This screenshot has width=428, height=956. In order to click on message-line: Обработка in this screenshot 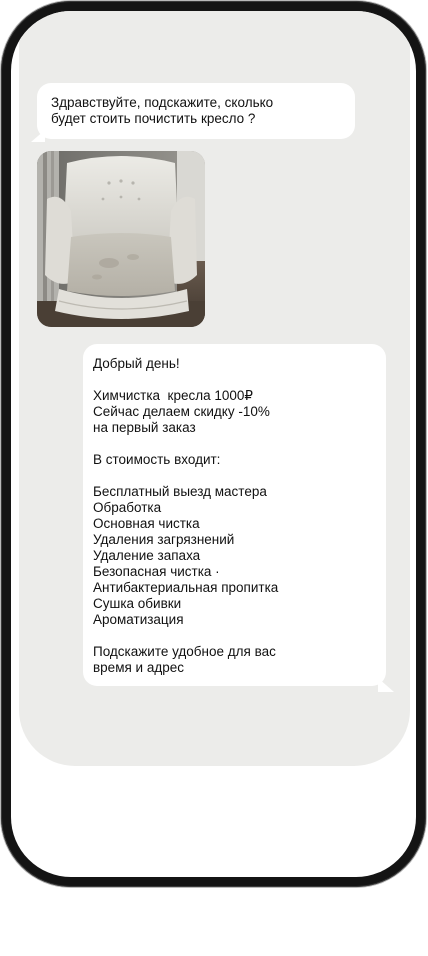, I will do `click(127, 507)`.